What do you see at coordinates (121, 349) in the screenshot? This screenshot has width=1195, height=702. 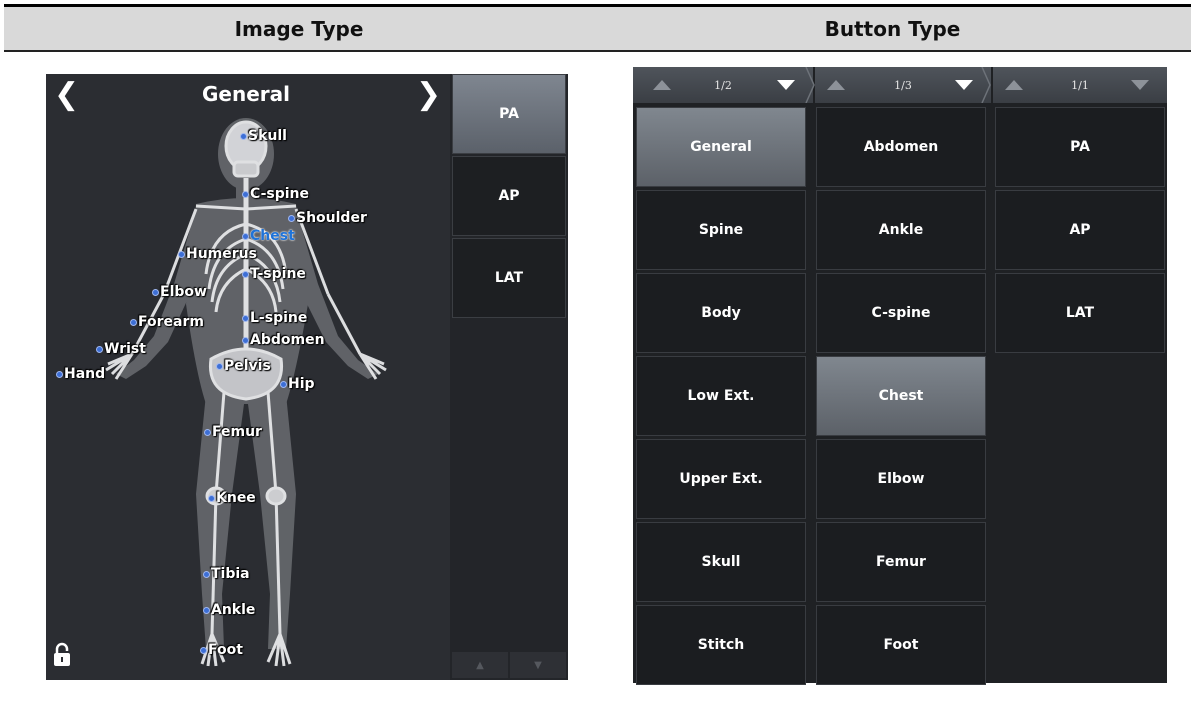 I see `body-part-wrist: Wrist` at bounding box center [121, 349].